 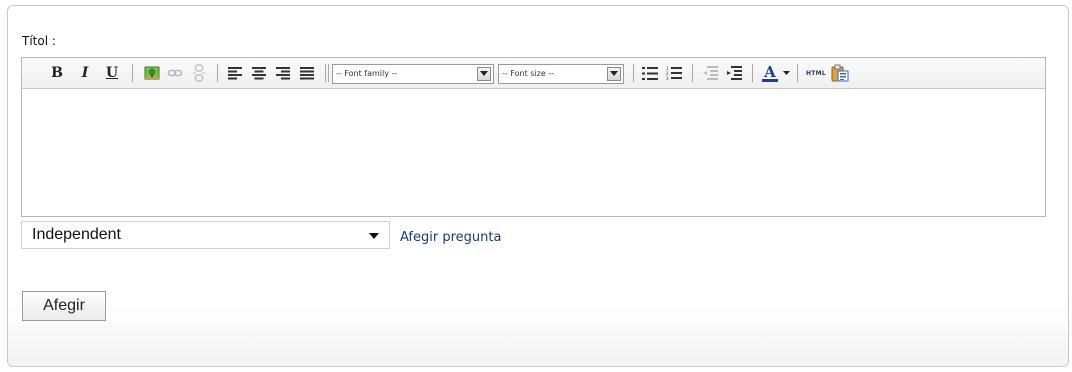 I want to click on question-type-select: Independent, so click(x=205, y=235).